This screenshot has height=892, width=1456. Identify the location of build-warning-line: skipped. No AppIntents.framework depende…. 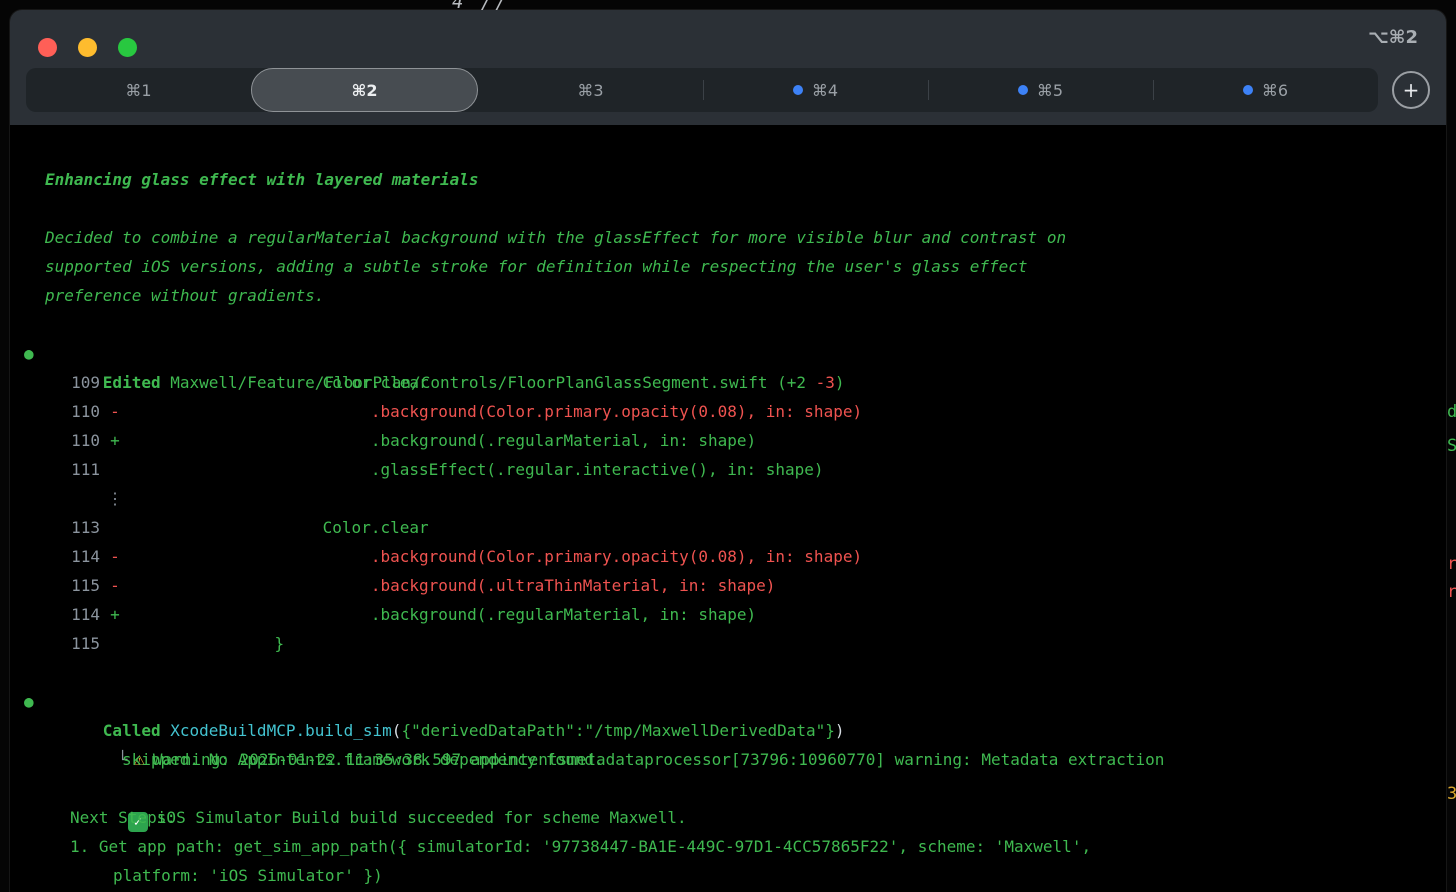
(363, 759).